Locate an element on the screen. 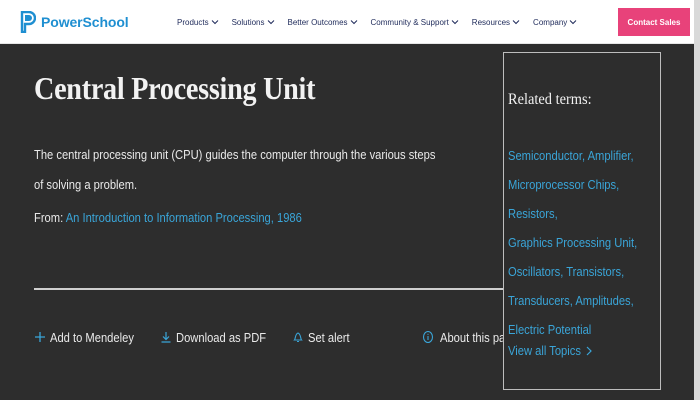 Image resolution: width=700 pixels, height=400 pixels. set-alert-button: Set alert is located at coordinates (324, 337).